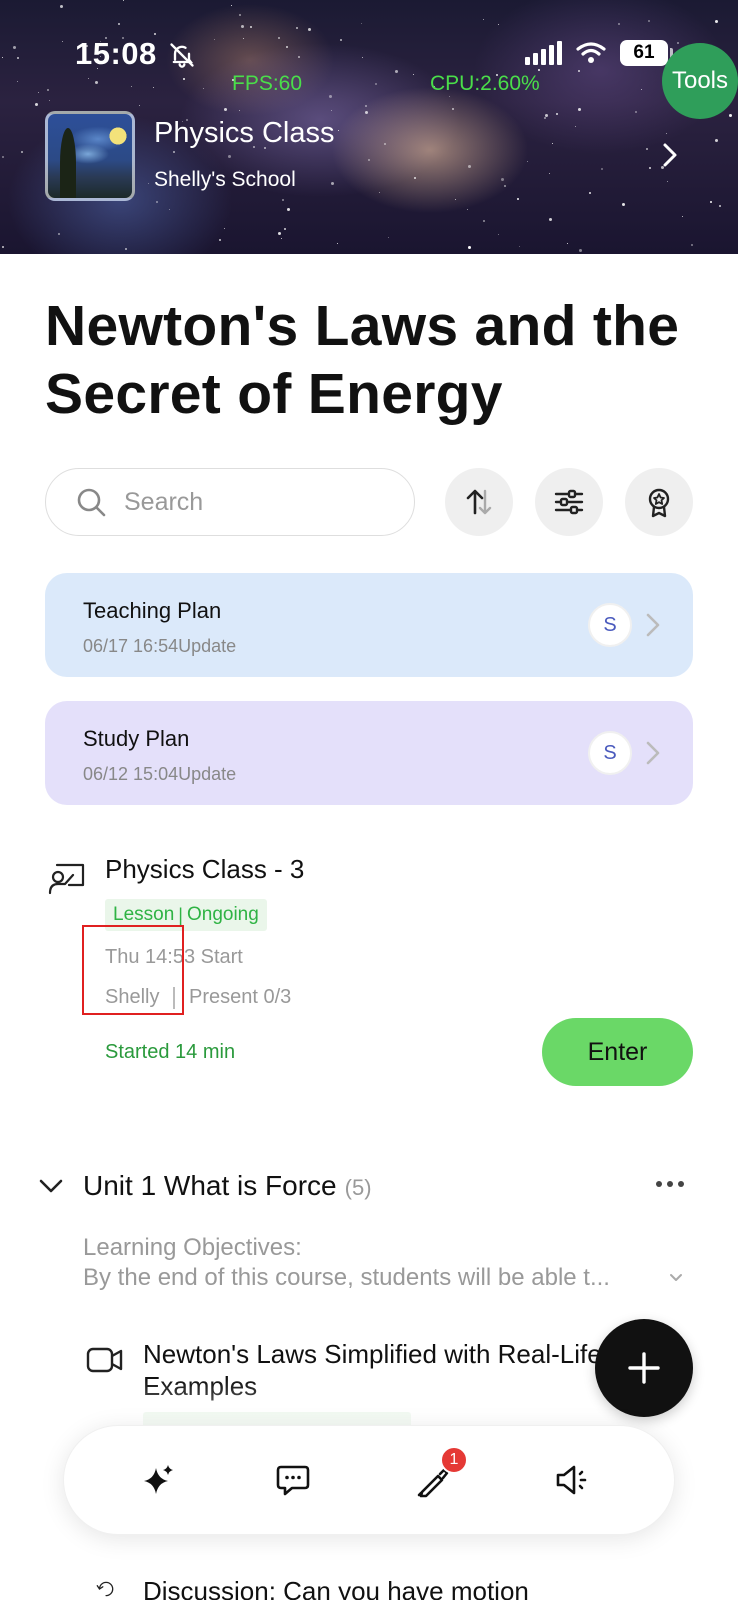  Describe the element at coordinates (222, 914) in the screenshot. I see `session-status: Ongoing` at that location.